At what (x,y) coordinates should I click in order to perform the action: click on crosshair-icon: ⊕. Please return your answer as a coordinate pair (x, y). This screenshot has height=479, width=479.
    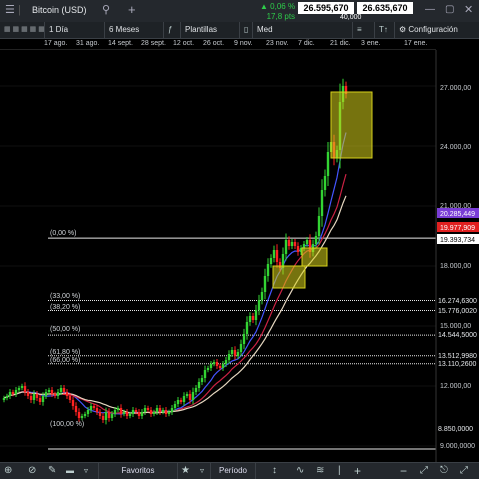
    Looking at the image, I should click on (8, 471).